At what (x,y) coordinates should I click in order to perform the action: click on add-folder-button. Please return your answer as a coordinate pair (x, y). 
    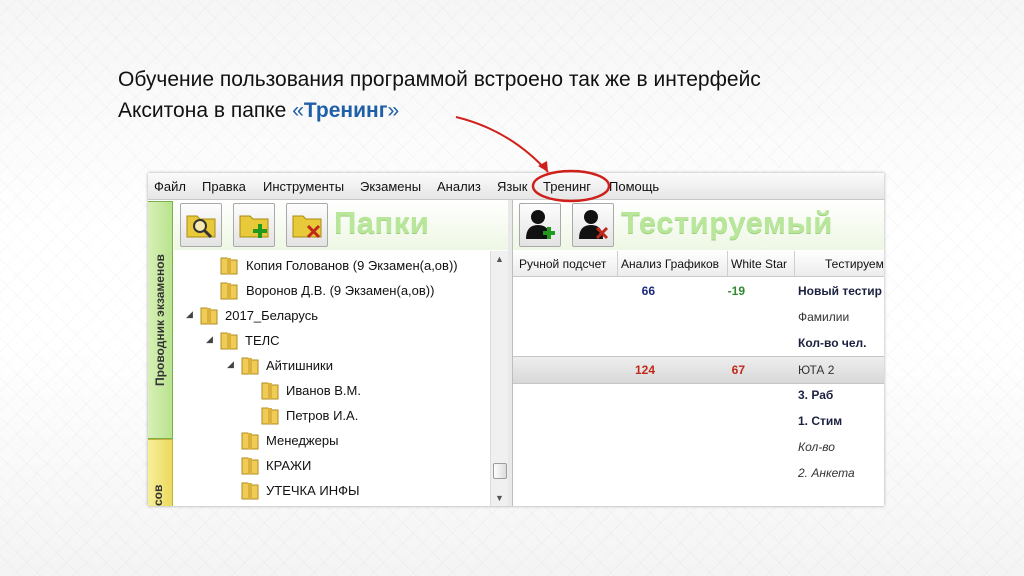
    Looking at the image, I should click on (254, 225).